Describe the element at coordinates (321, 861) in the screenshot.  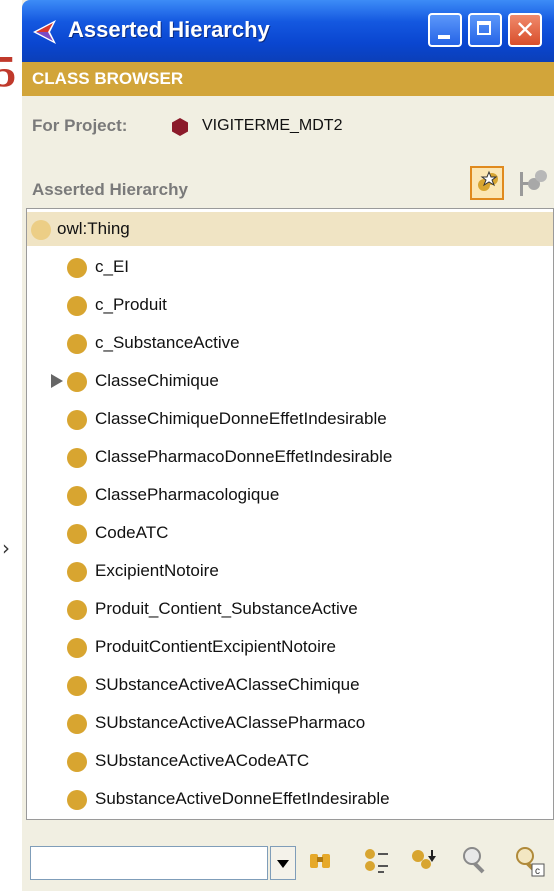
I see `binoculars-icon` at that location.